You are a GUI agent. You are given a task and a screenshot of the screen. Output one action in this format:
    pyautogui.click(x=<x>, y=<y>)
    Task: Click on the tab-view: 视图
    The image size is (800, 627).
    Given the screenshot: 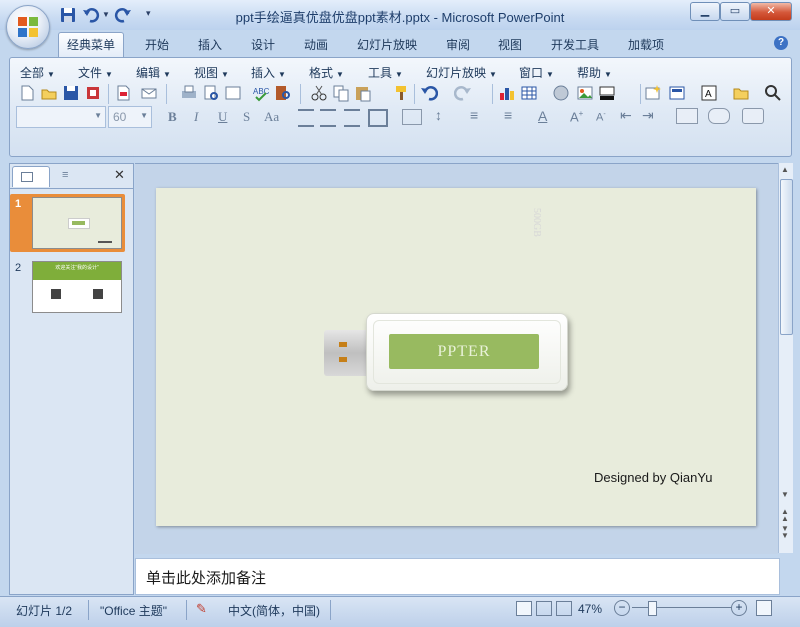 What is the action you would take?
    pyautogui.click(x=510, y=46)
    